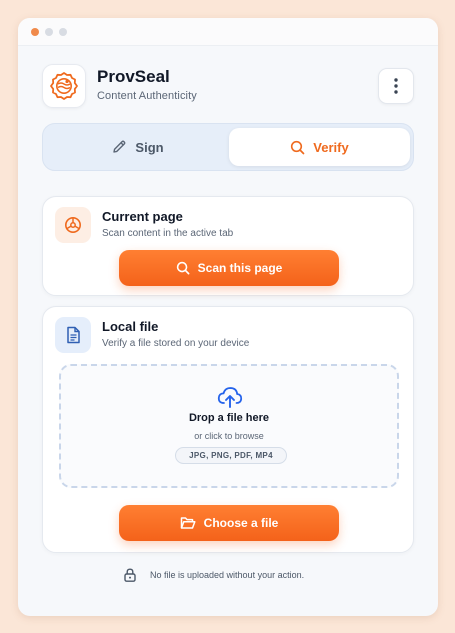 This screenshot has width=455, height=633. What do you see at coordinates (228, 86) in the screenshot?
I see `app-header: ProvSeal Content Authenticity` at bounding box center [228, 86].